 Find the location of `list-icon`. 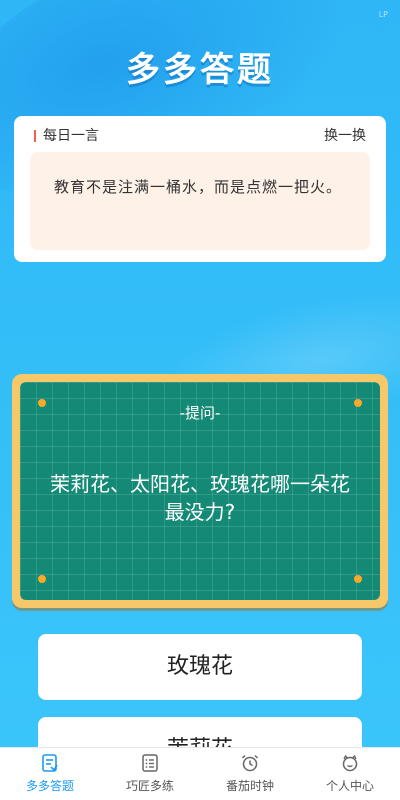

list-icon is located at coordinates (150, 763).